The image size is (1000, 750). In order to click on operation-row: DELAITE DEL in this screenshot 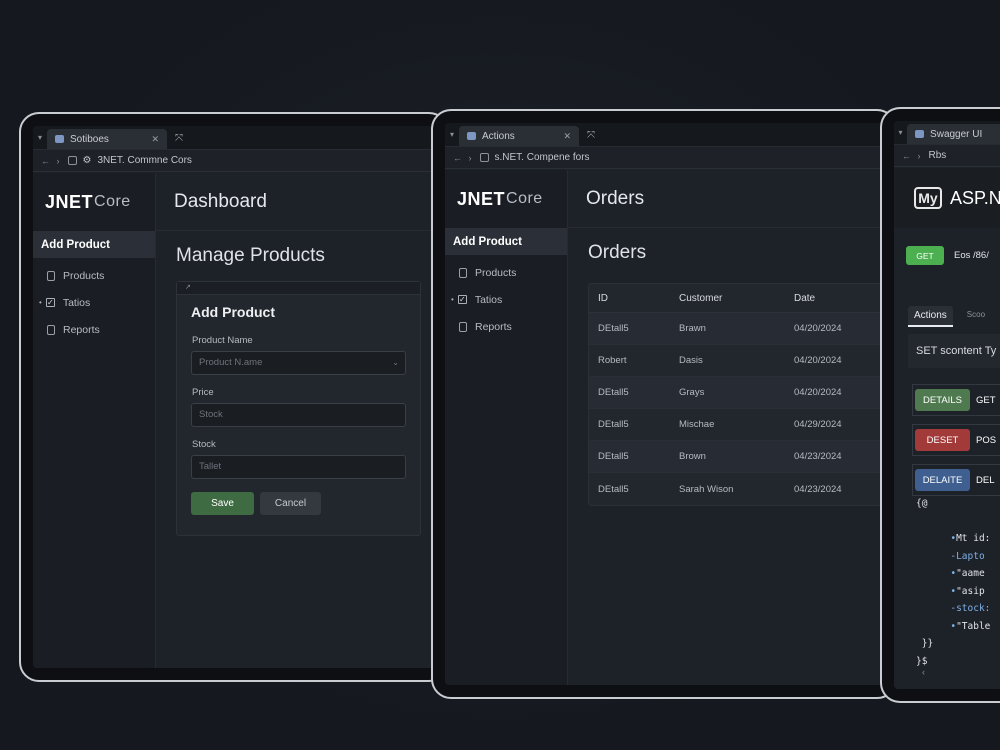, I will do `click(956, 480)`.